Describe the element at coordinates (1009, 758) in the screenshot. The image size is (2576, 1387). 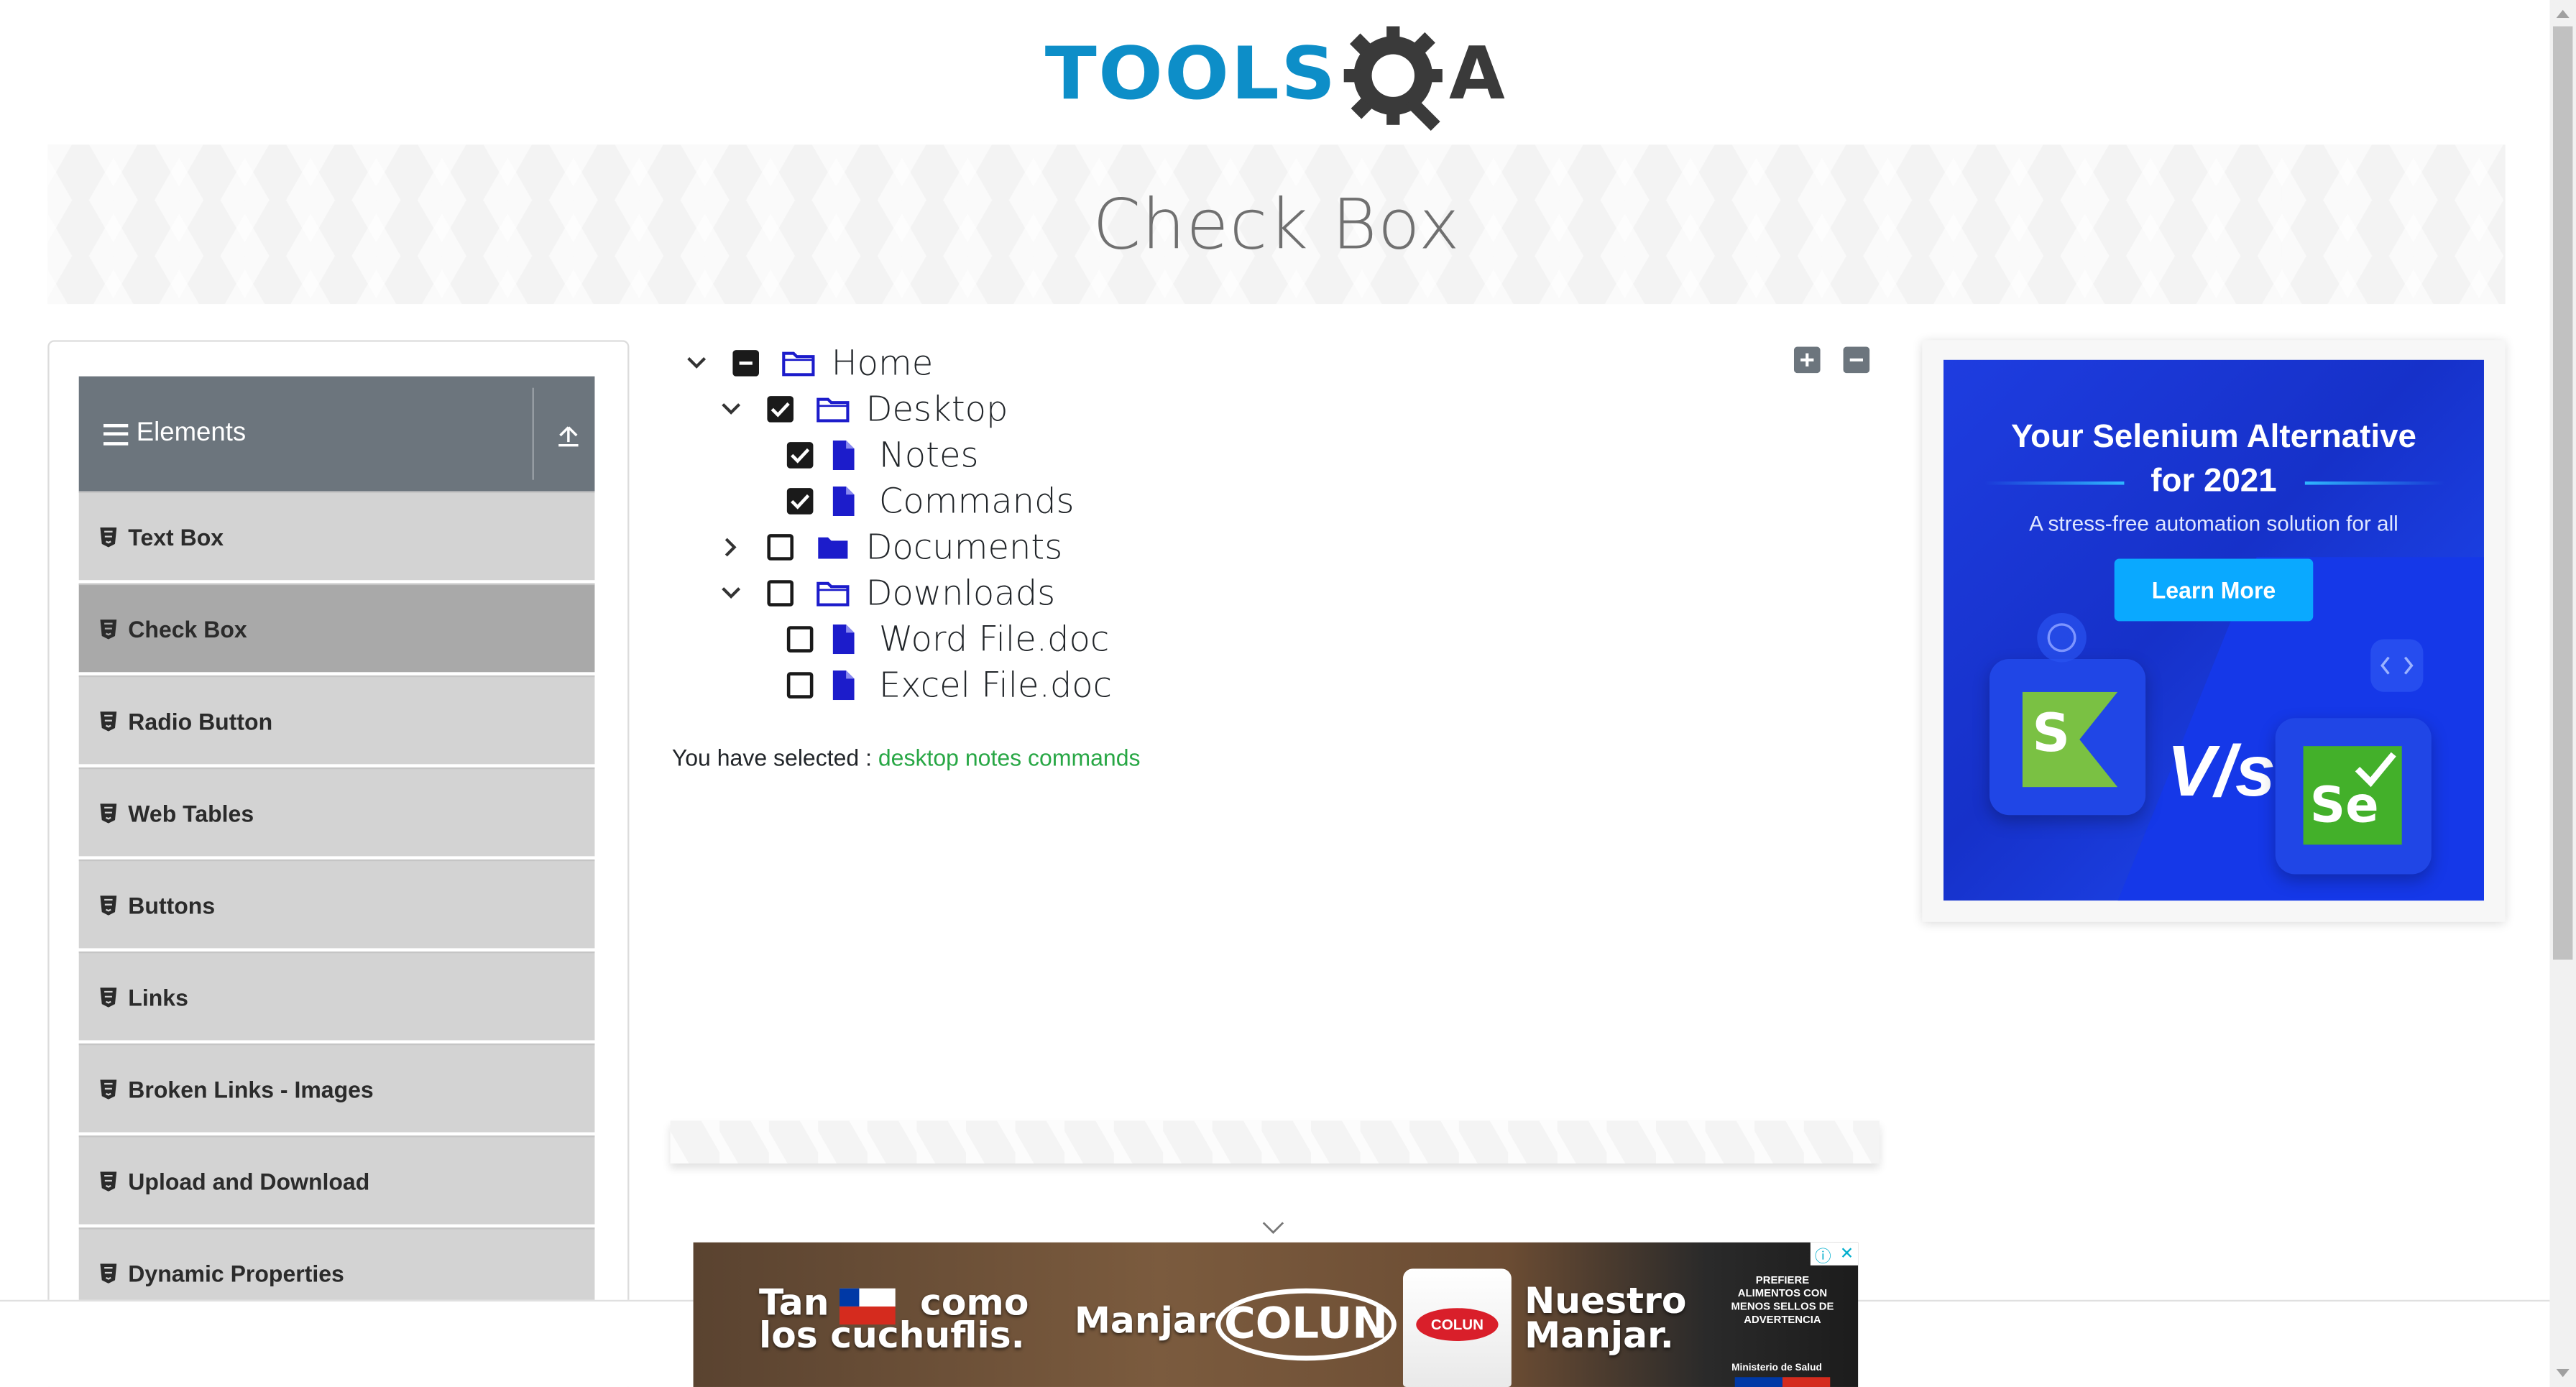
I see `result-items: desktop notes commands` at that location.